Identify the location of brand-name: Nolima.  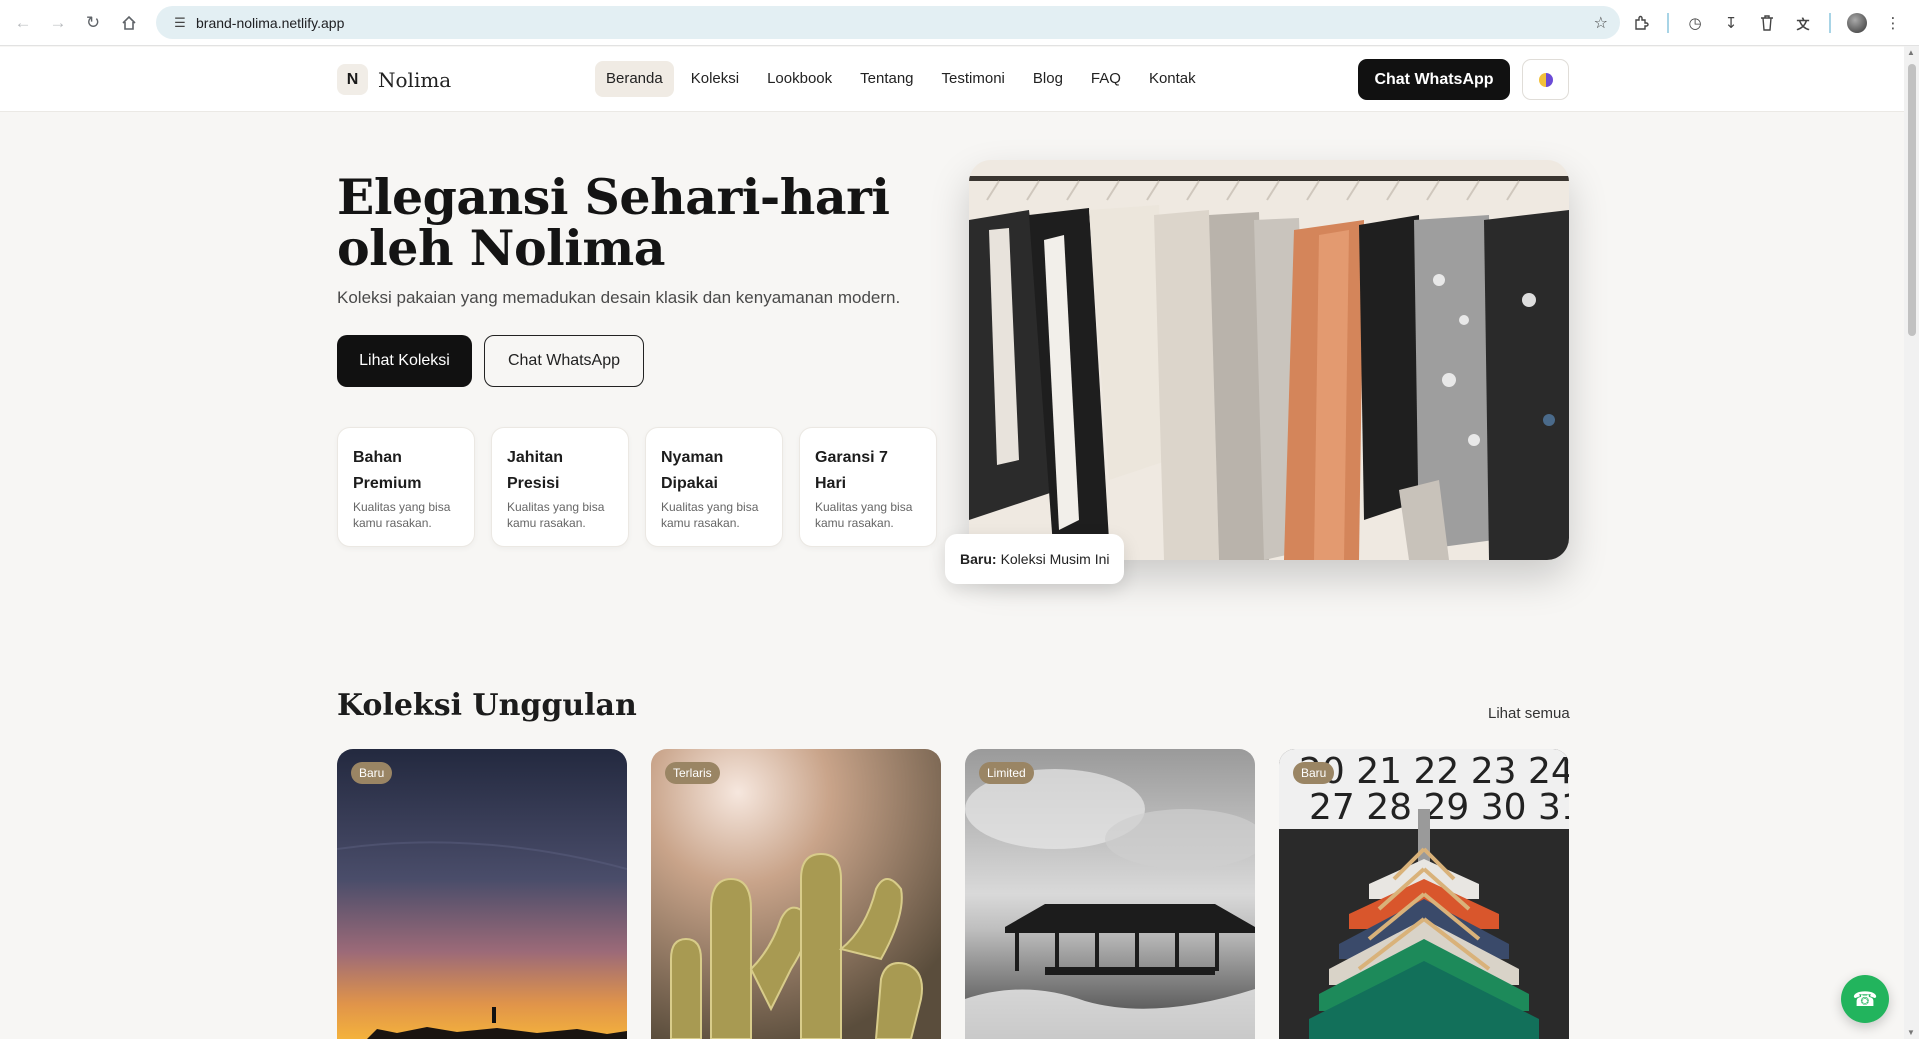
(415, 79).